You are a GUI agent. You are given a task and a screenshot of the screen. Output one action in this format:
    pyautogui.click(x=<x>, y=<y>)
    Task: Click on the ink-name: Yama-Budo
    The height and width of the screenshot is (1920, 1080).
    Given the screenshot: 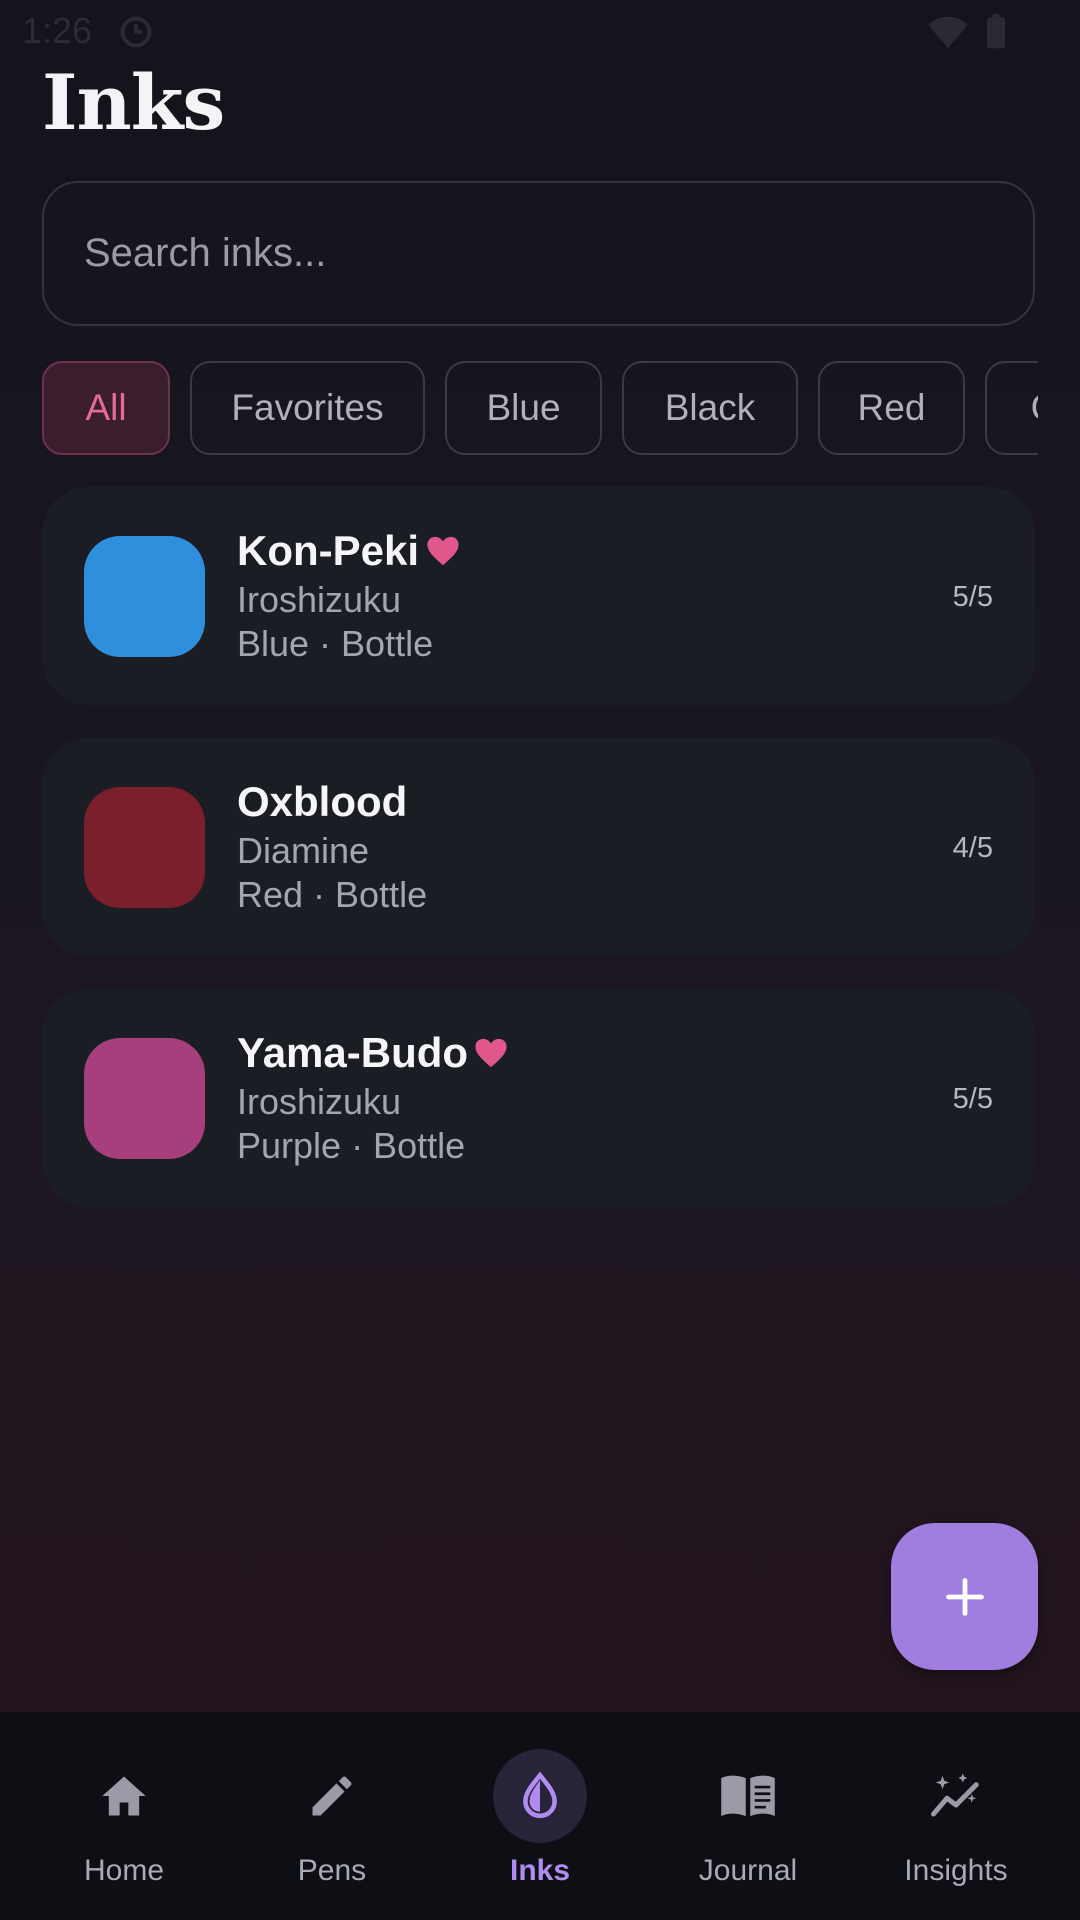 What is the action you would take?
    pyautogui.click(x=353, y=1052)
    